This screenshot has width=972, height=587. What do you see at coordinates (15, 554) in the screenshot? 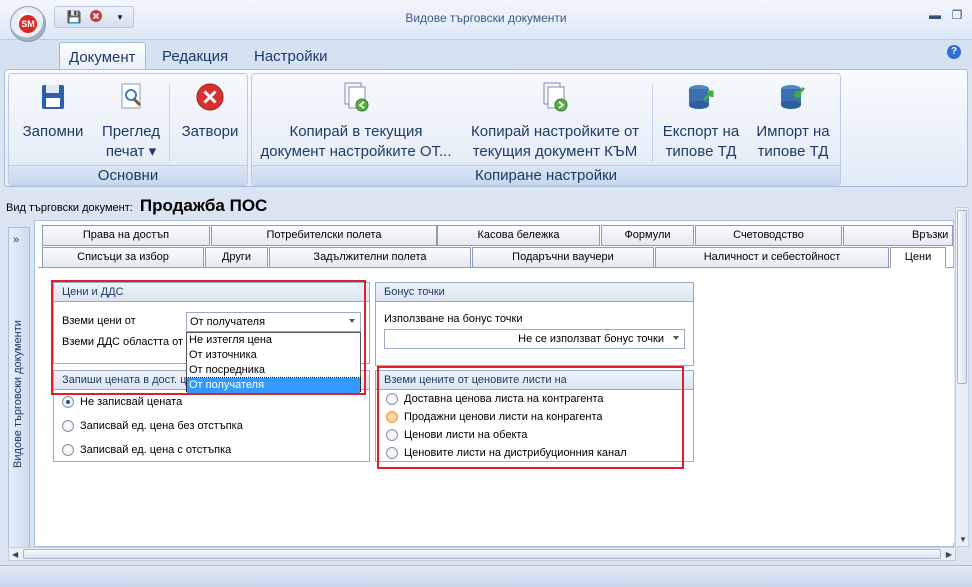
I see `scroll-left-icon: ◀` at bounding box center [15, 554].